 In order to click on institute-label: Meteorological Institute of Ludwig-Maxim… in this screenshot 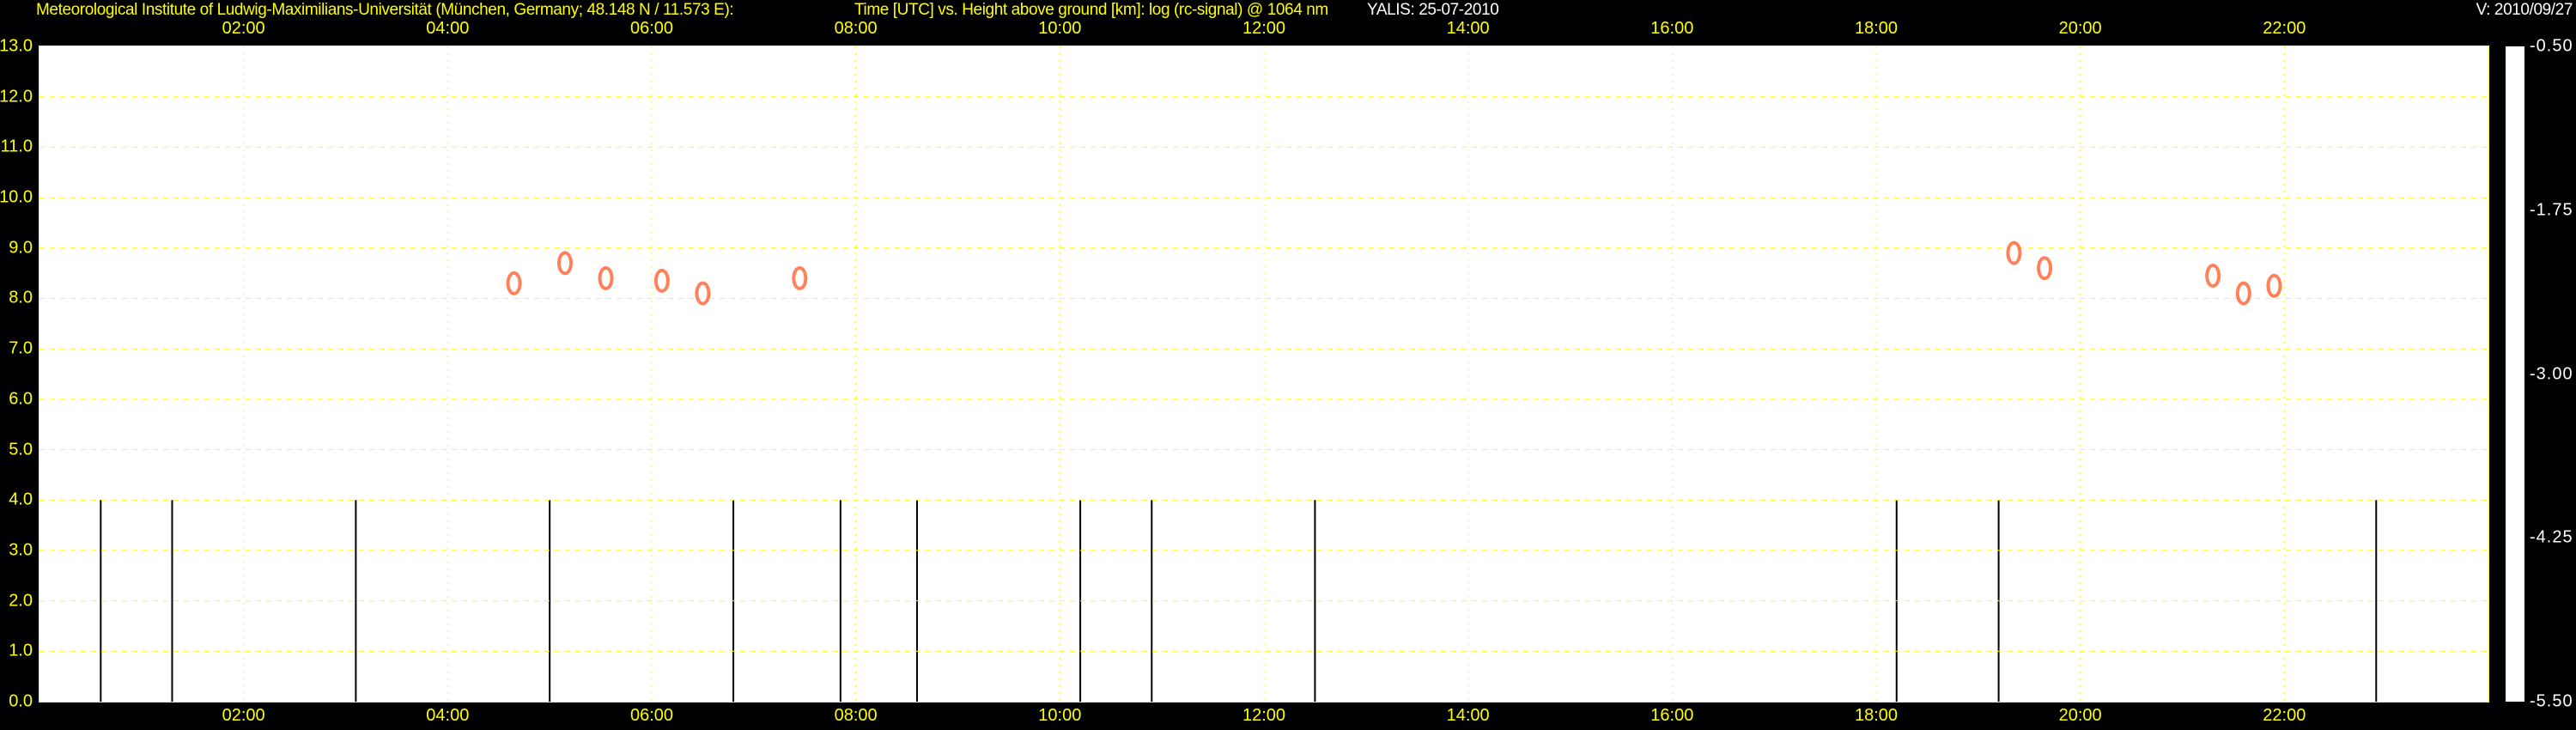, I will do `click(385, 10)`.